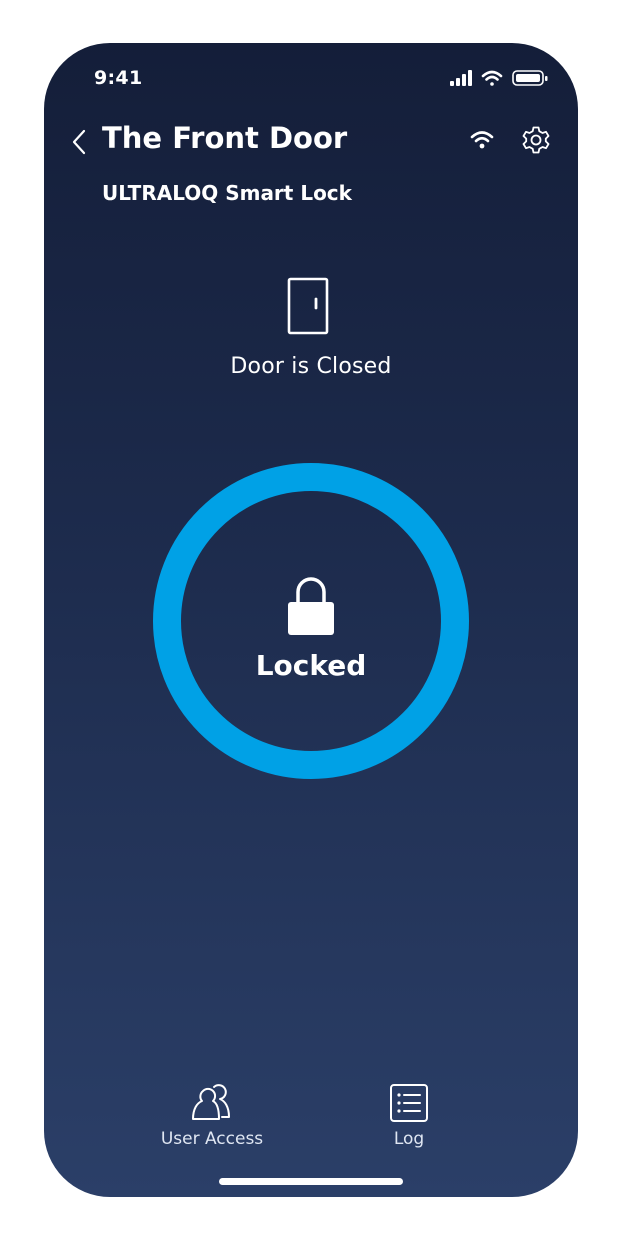  Describe the element at coordinates (409, 1103) in the screenshot. I see `list-icon` at that location.